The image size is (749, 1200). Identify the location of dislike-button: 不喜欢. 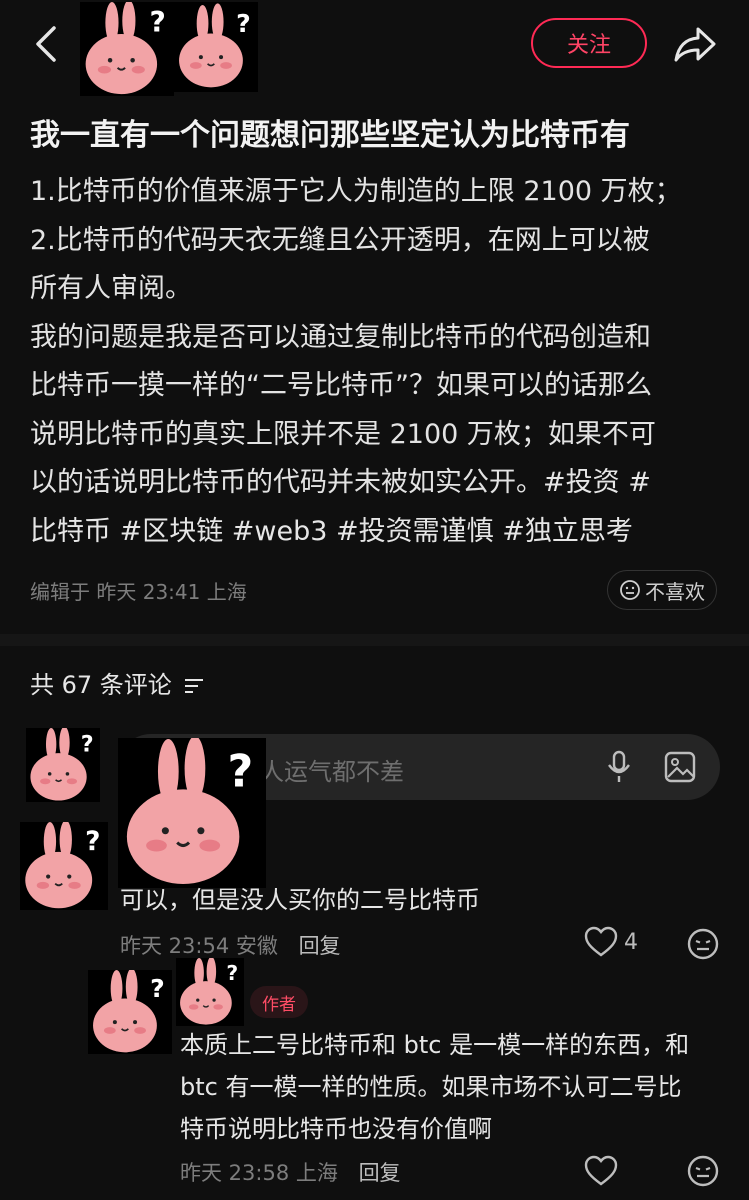
(662, 590).